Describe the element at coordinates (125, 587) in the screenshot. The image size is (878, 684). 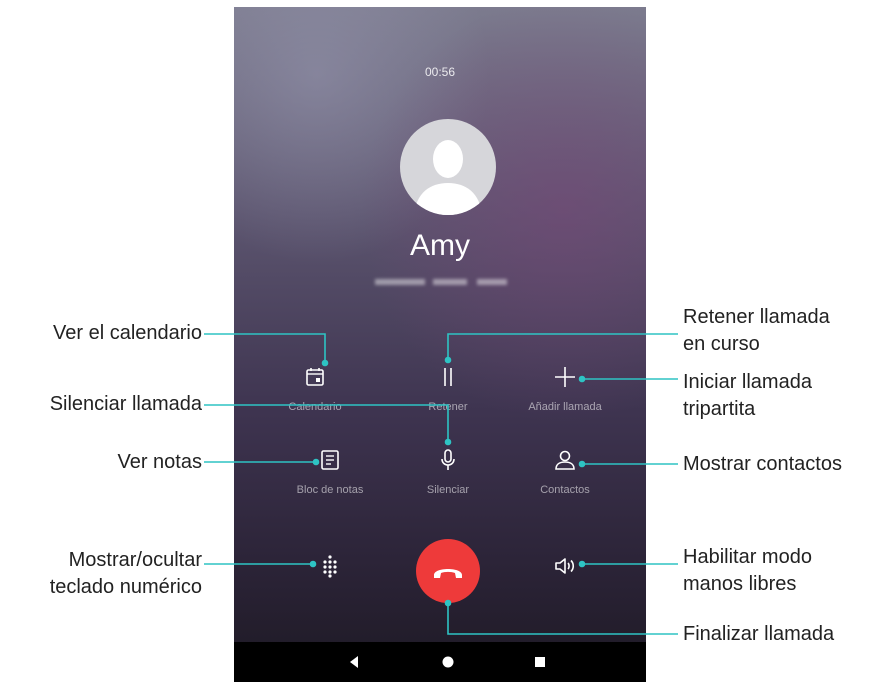
I see `callout-dialpad-line2: teclado numérico` at that location.